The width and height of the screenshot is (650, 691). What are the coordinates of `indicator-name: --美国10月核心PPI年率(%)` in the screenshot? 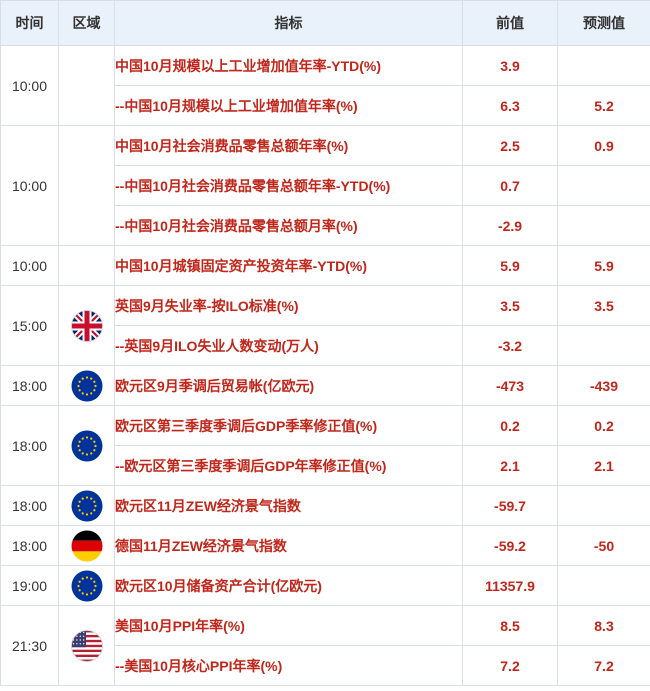 It's located at (288, 665).